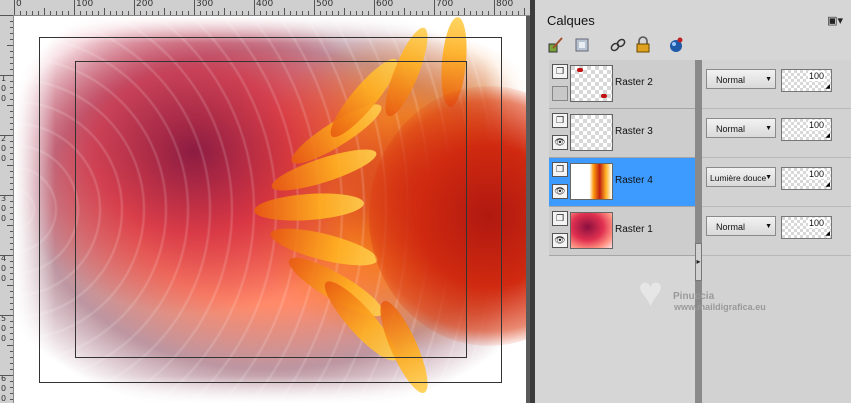 This screenshot has height=403, width=851. Describe the element at coordinates (729, 296) in the screenshot. I see `watermark: ♥ Pinuccia www.maildigrafica.eu` at that location.